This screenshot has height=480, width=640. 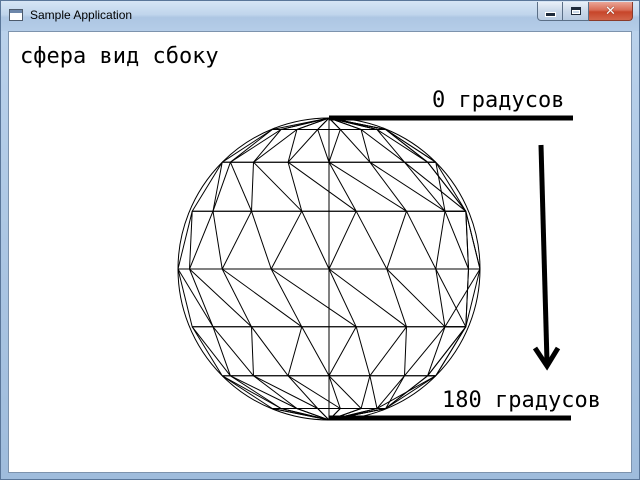 What do you see at coordinates (546, 257) in the screenshot?
I see `down-arrow-icon` at bounding box center [546, 257].